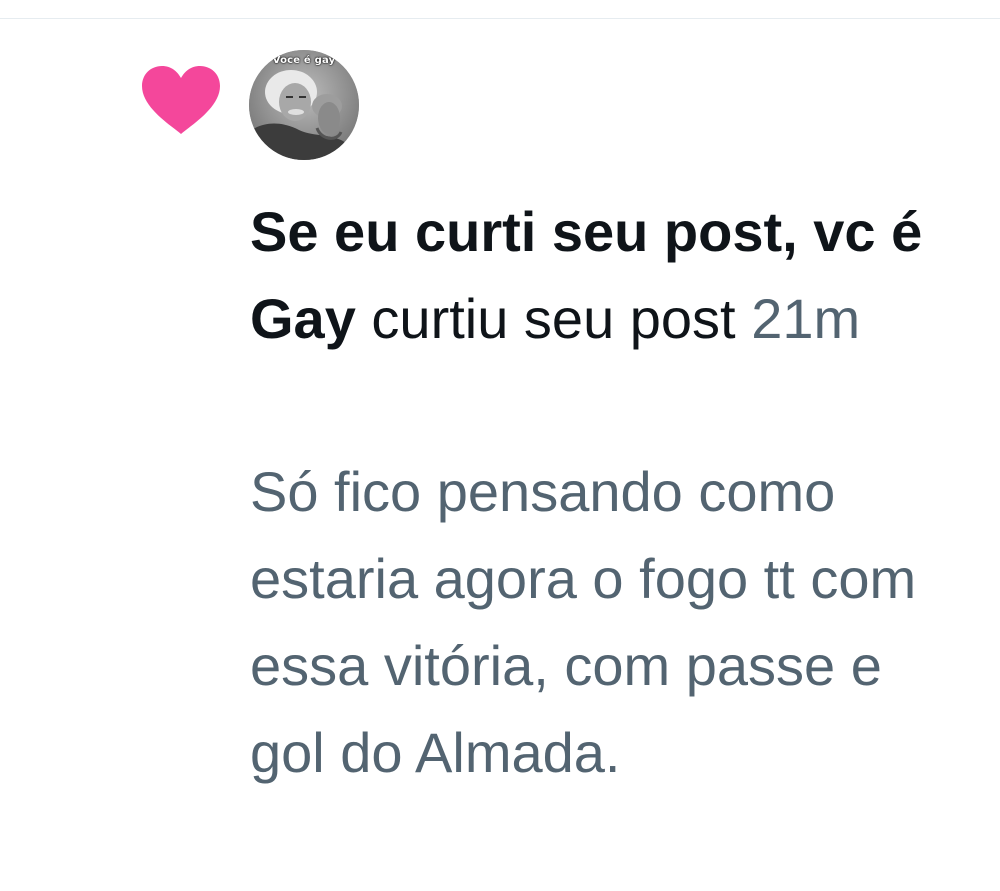 This screenshot has height=891, width=1000. What do you see at coordinates (500, 18) in the screenshot?
I see `top-divider` at bounding box center [500, 18].